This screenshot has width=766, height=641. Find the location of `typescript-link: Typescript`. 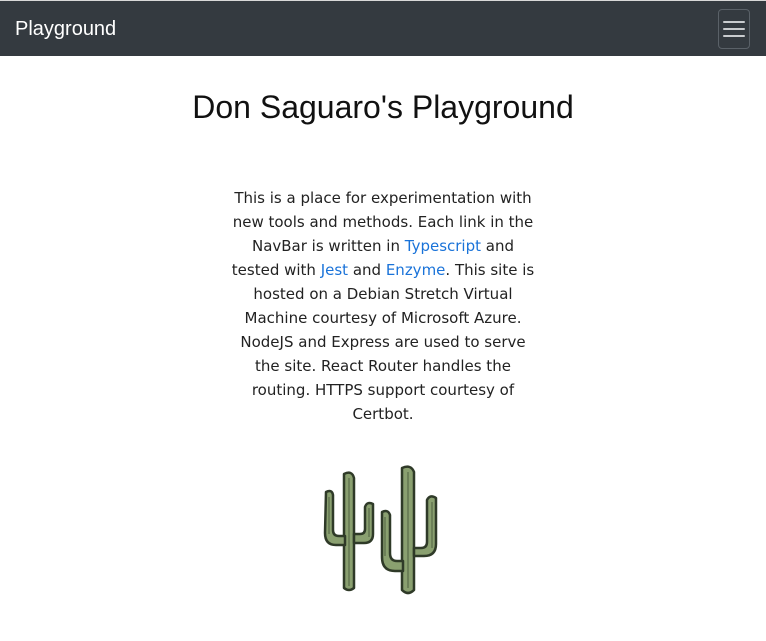

typescript-link: Typescript is located at coordinates (443, 246).